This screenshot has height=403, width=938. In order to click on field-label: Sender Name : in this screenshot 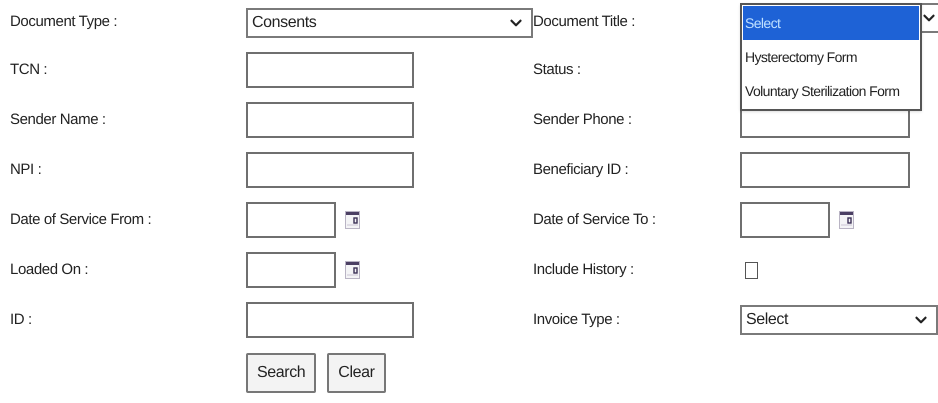, I will do `click(58, 119)`.